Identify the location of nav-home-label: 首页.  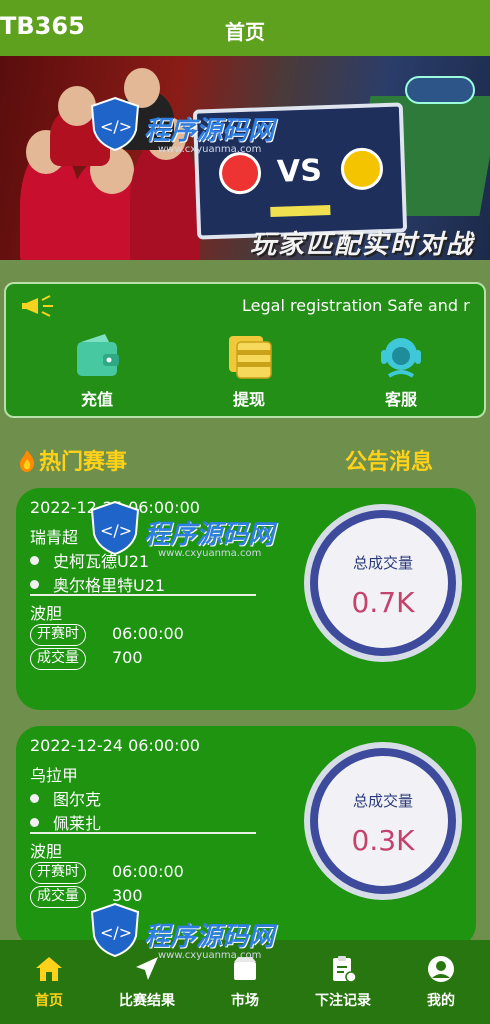
(49, 1001).